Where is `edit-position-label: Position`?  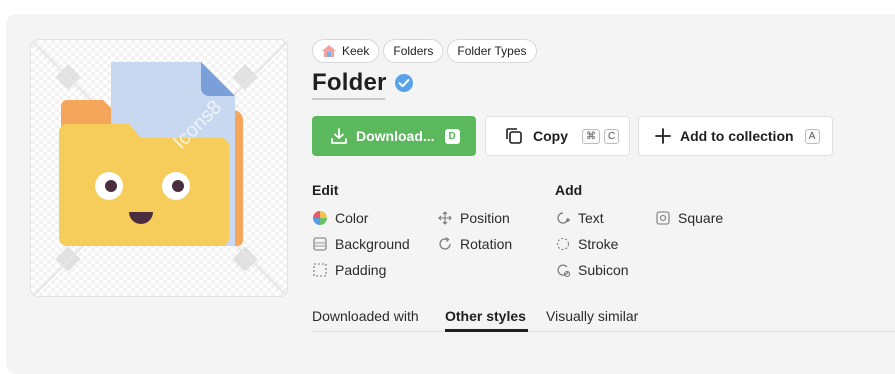
edit-position-label: Position is located at coordinates (485, 218).